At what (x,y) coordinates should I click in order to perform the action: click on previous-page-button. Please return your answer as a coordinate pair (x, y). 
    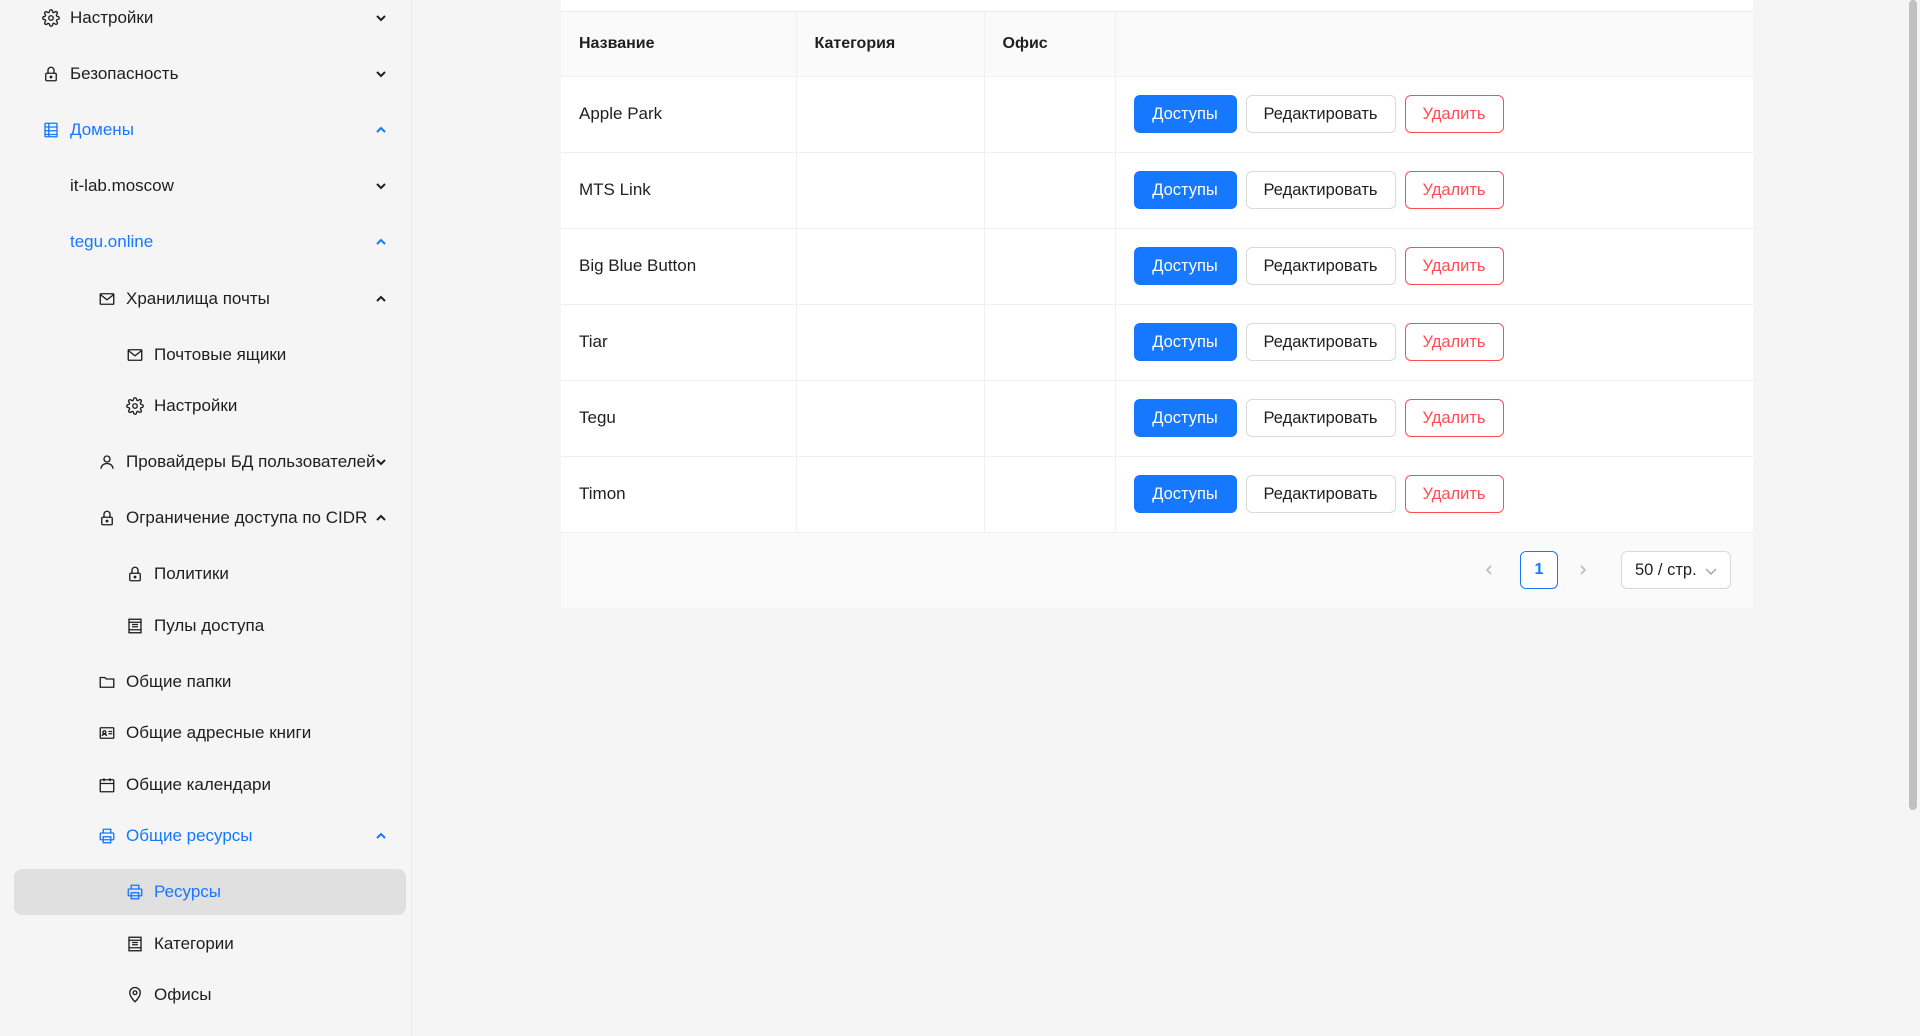
    Looking at the image, I should click on (1489, 570).